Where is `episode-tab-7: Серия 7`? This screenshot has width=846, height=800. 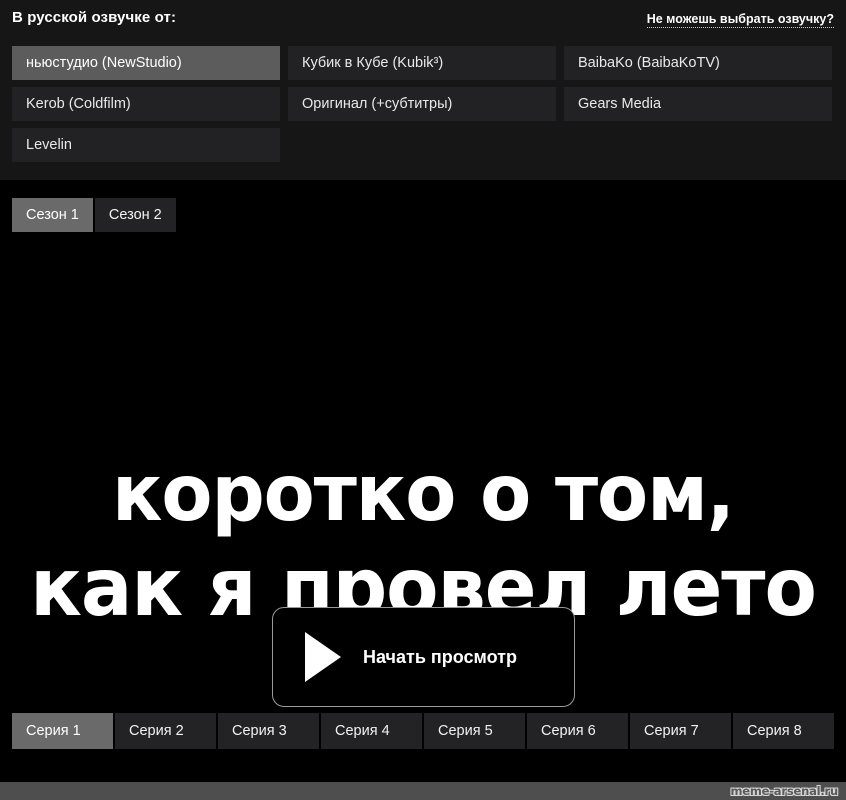 episode-tab-7: Серия 7 is located at coordinates (680, 731).